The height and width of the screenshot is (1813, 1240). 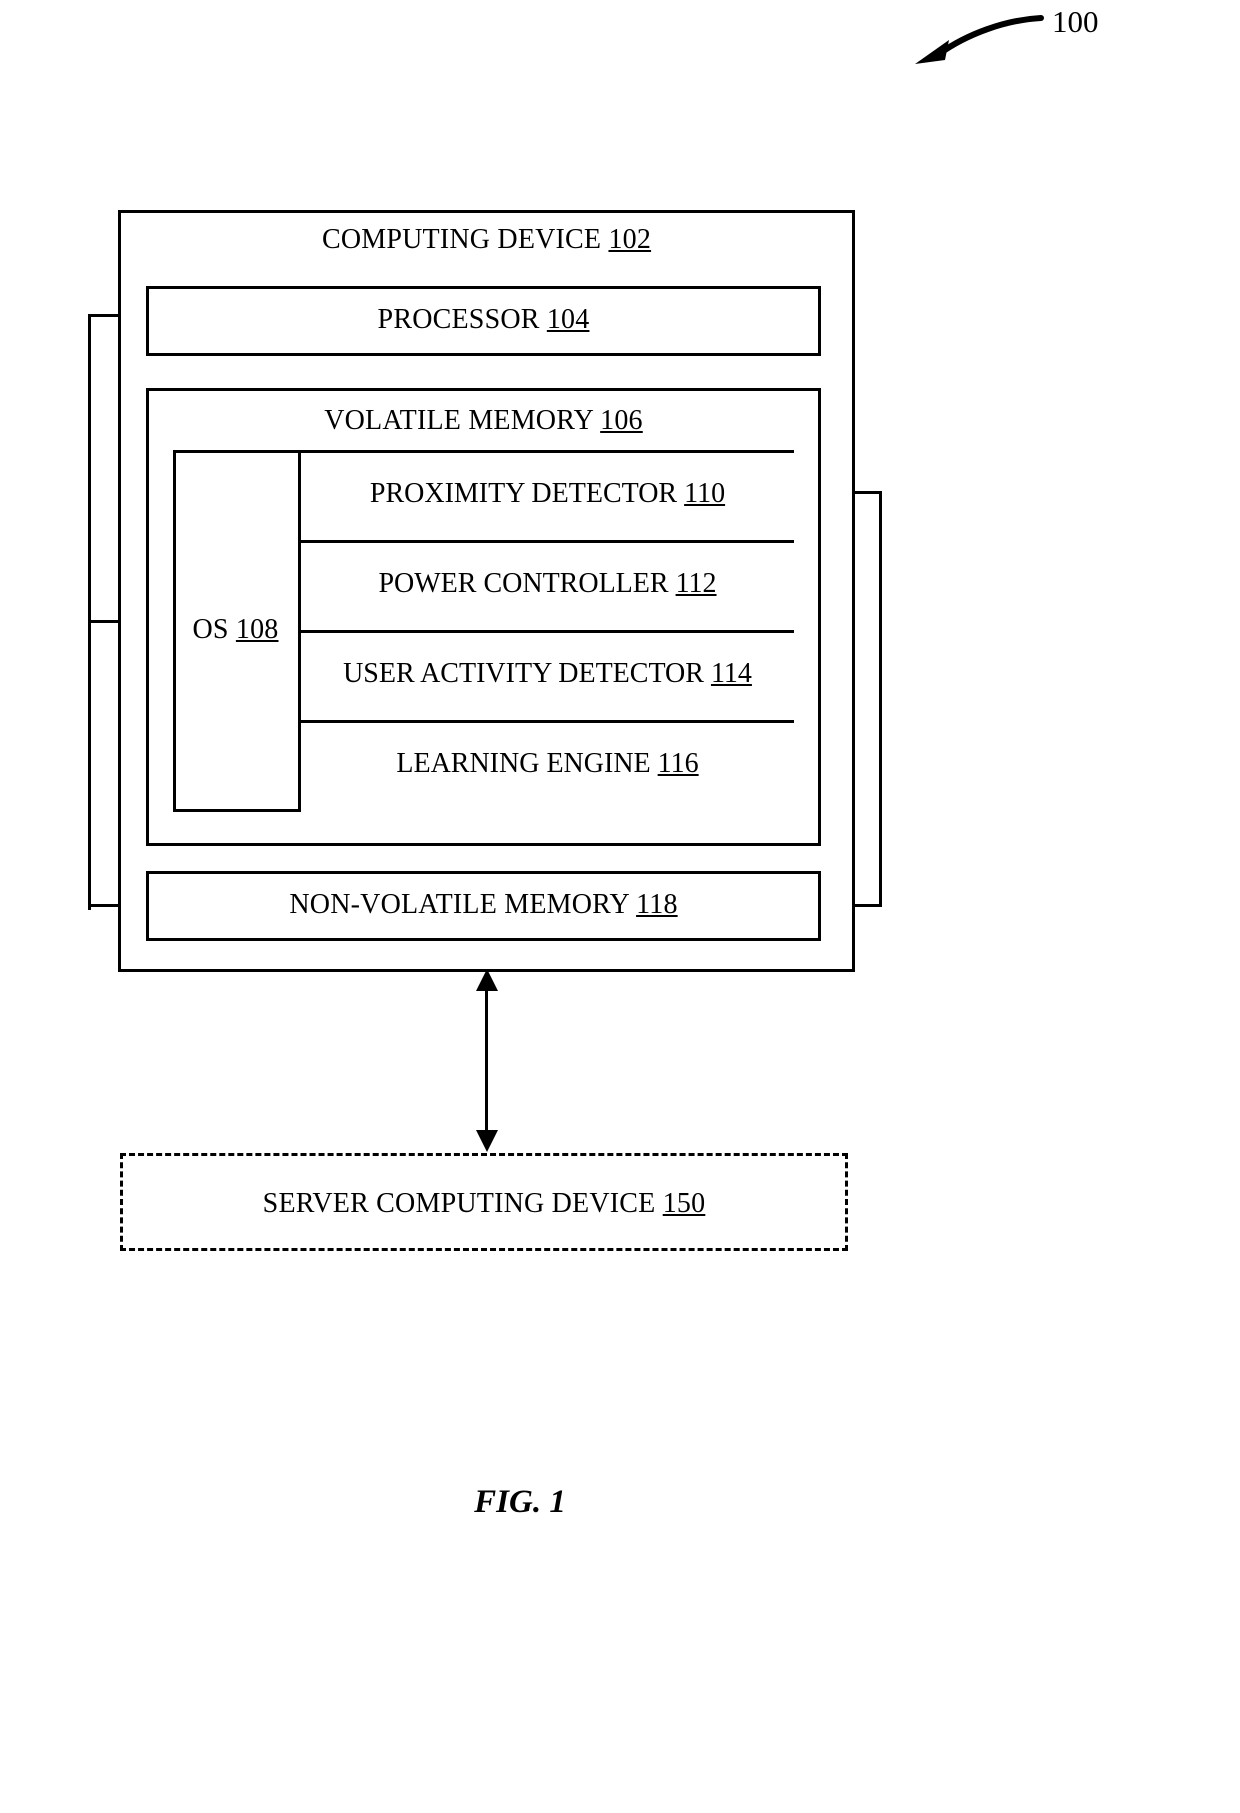 What do you see at coordinates (684, 1203) in the screenshot?
I see `server-computing-device-numeral: 150` at bounding box center [684, 1203].